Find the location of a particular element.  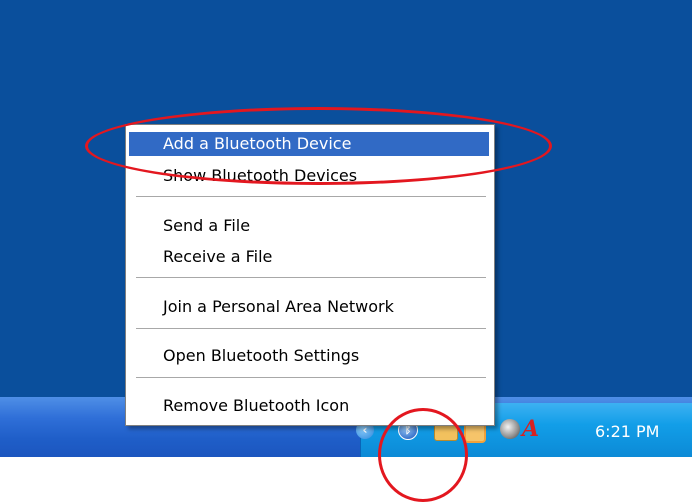

annotation-ellipse-menu-item is located at coordinates (318, 146).